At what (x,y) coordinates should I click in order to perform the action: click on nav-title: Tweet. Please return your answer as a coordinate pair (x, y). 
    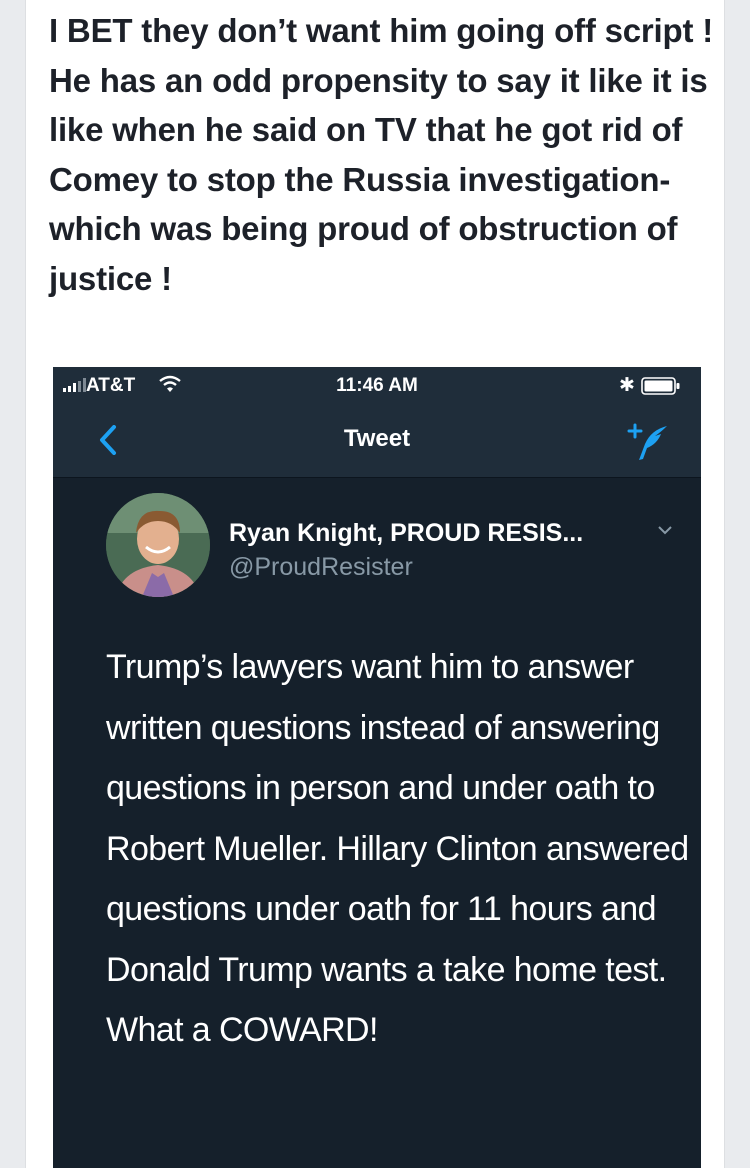
    Looking at the image, I should click on (377, 438).